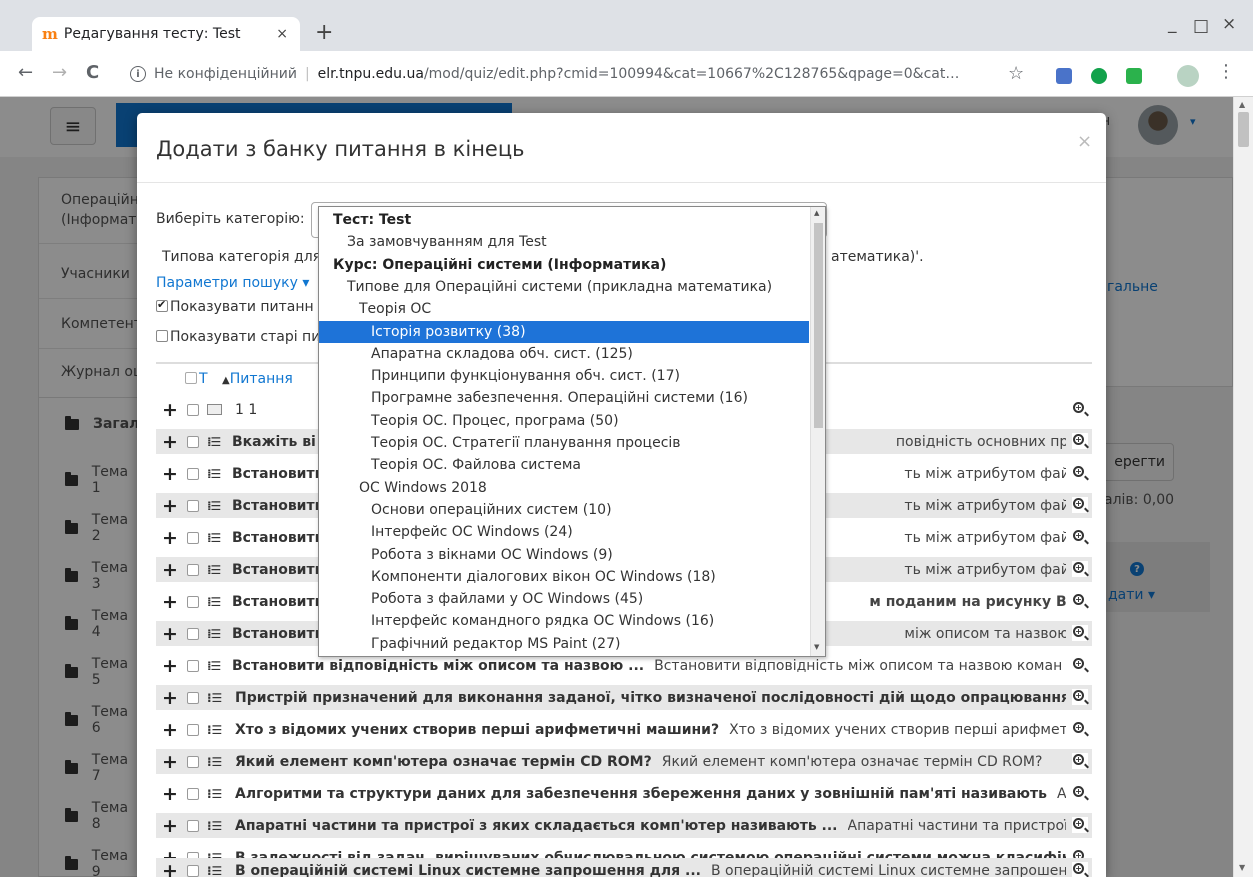  What do you see at coordinates (564, 443) in the screenshot?
I see `dropdown-option: Теорія ОС. Стратегії планування процесів` at bounding box center [564, 443].